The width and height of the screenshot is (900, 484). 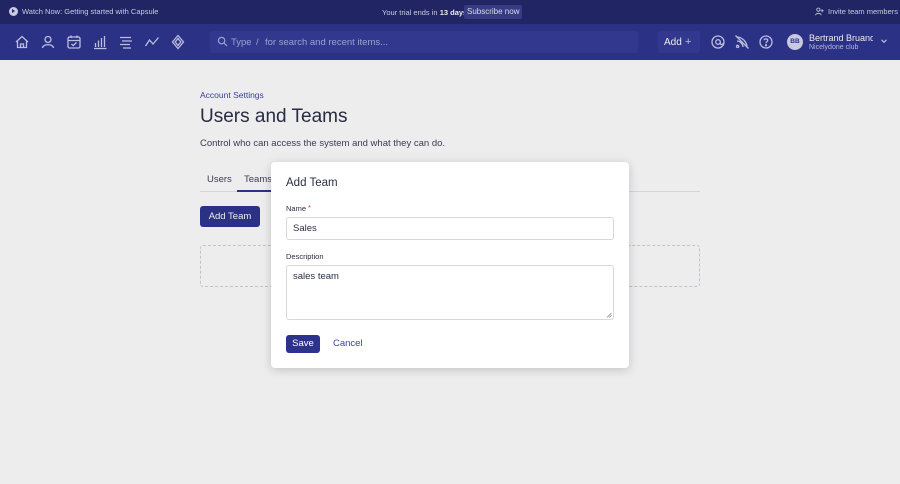 I want to click on team-description-input: sales team, so click(x=450, y=292).